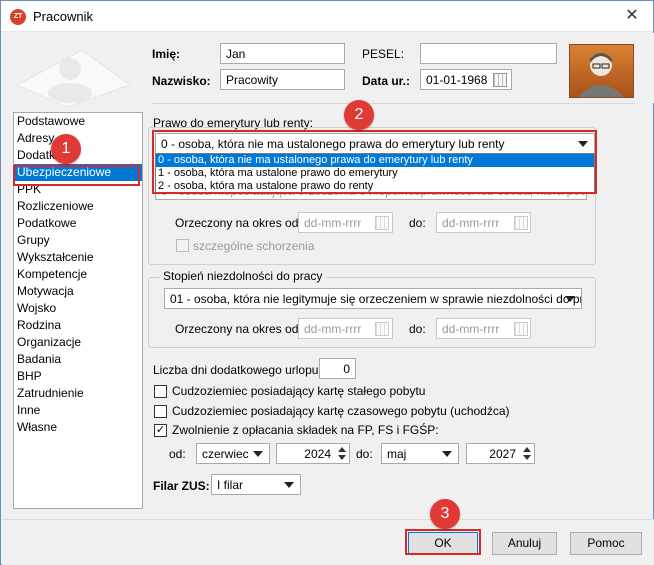 Image resolution: width=654 pixels, height=565 pixels. Describe the element at coordinates (78, 223) in the screenshot. I see `sidebar-item-podatkowe: Podatkowe` at that location.